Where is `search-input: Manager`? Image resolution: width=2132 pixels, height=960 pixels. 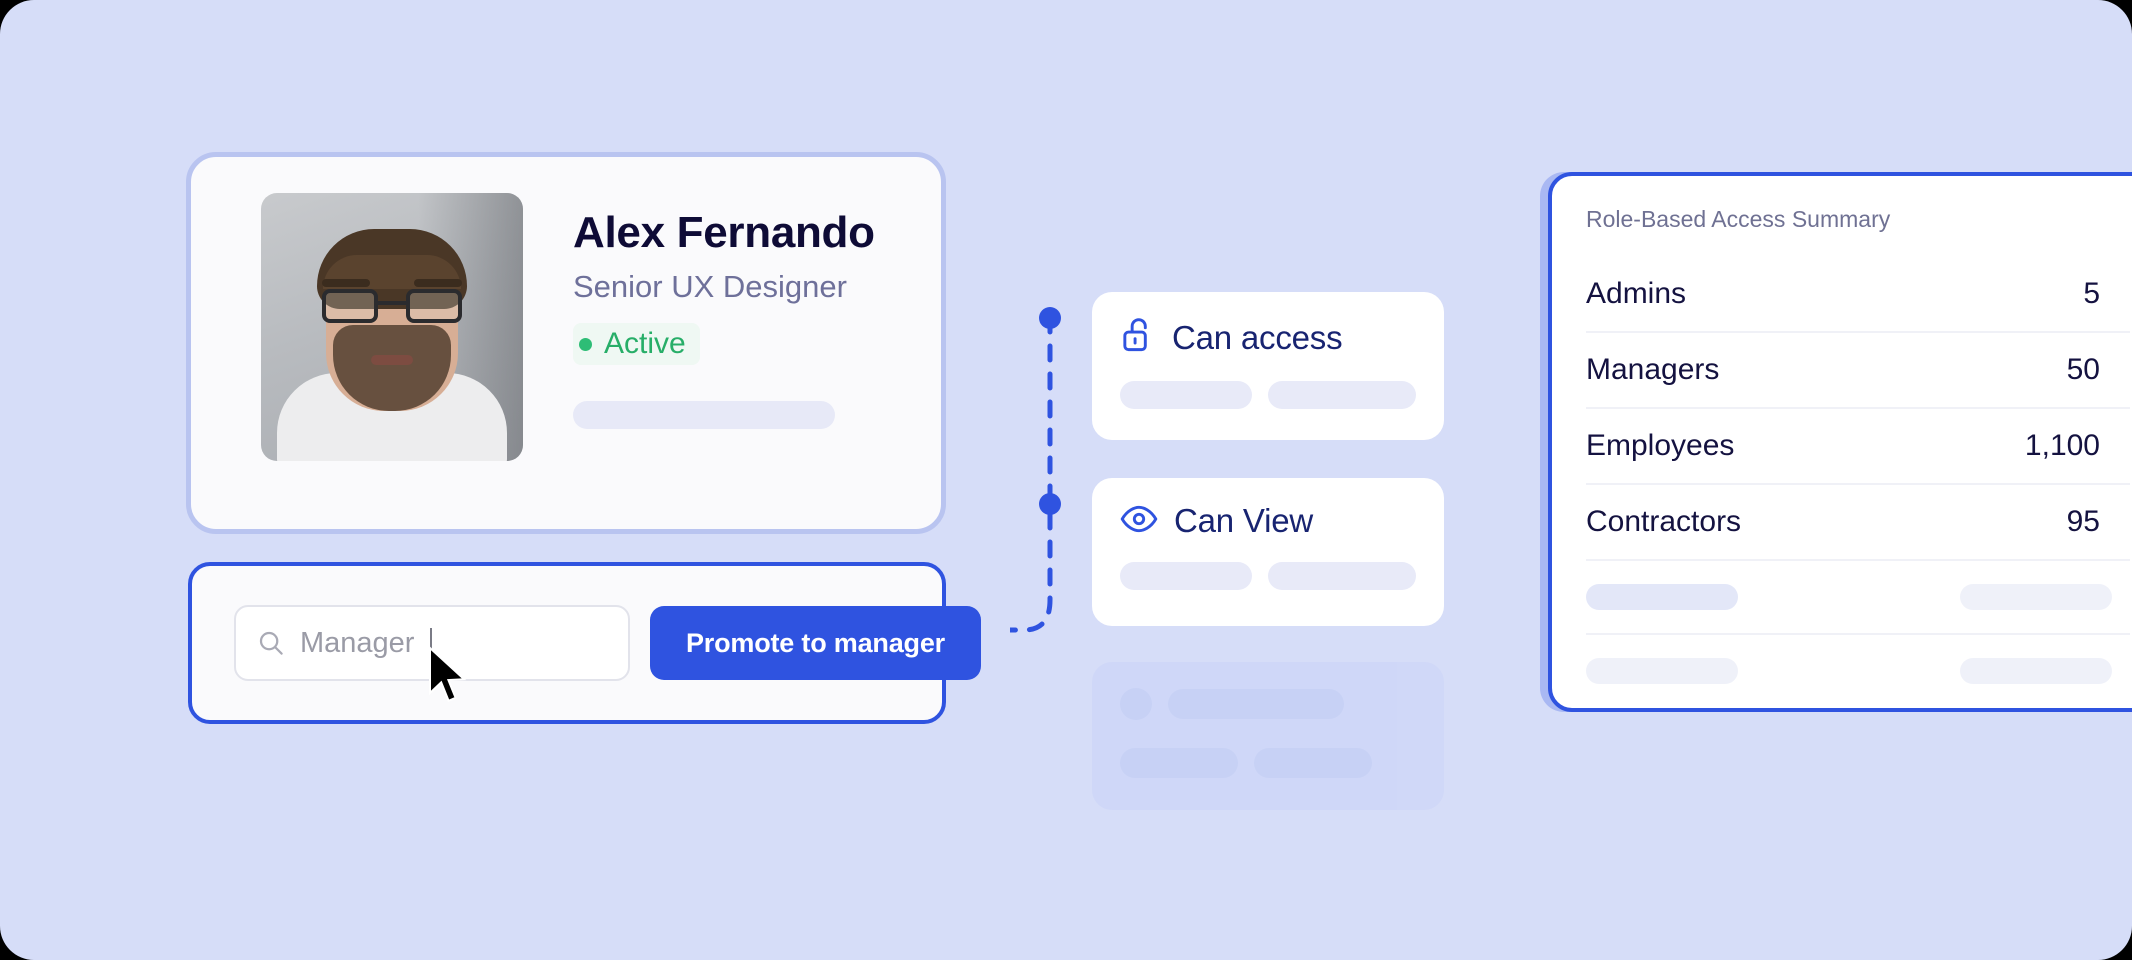 search-input: Manager is located at coordinates (432, 643).